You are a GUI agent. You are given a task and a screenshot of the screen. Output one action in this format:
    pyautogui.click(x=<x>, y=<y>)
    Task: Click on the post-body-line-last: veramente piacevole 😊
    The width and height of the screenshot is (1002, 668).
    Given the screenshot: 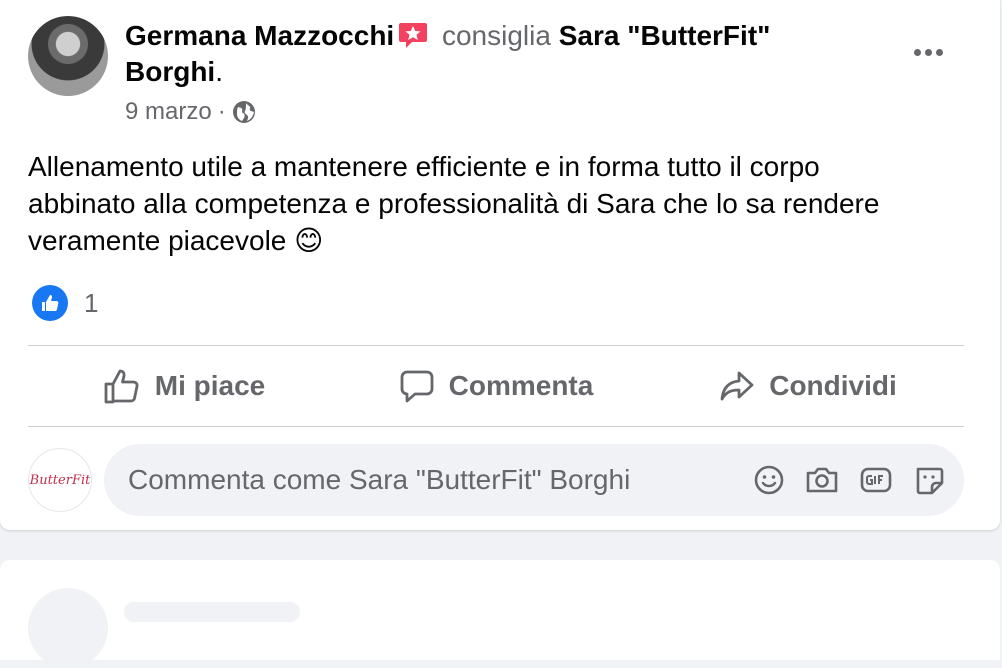 What is the action you would take?
    pyautogui.click(x=503, y=240)
    